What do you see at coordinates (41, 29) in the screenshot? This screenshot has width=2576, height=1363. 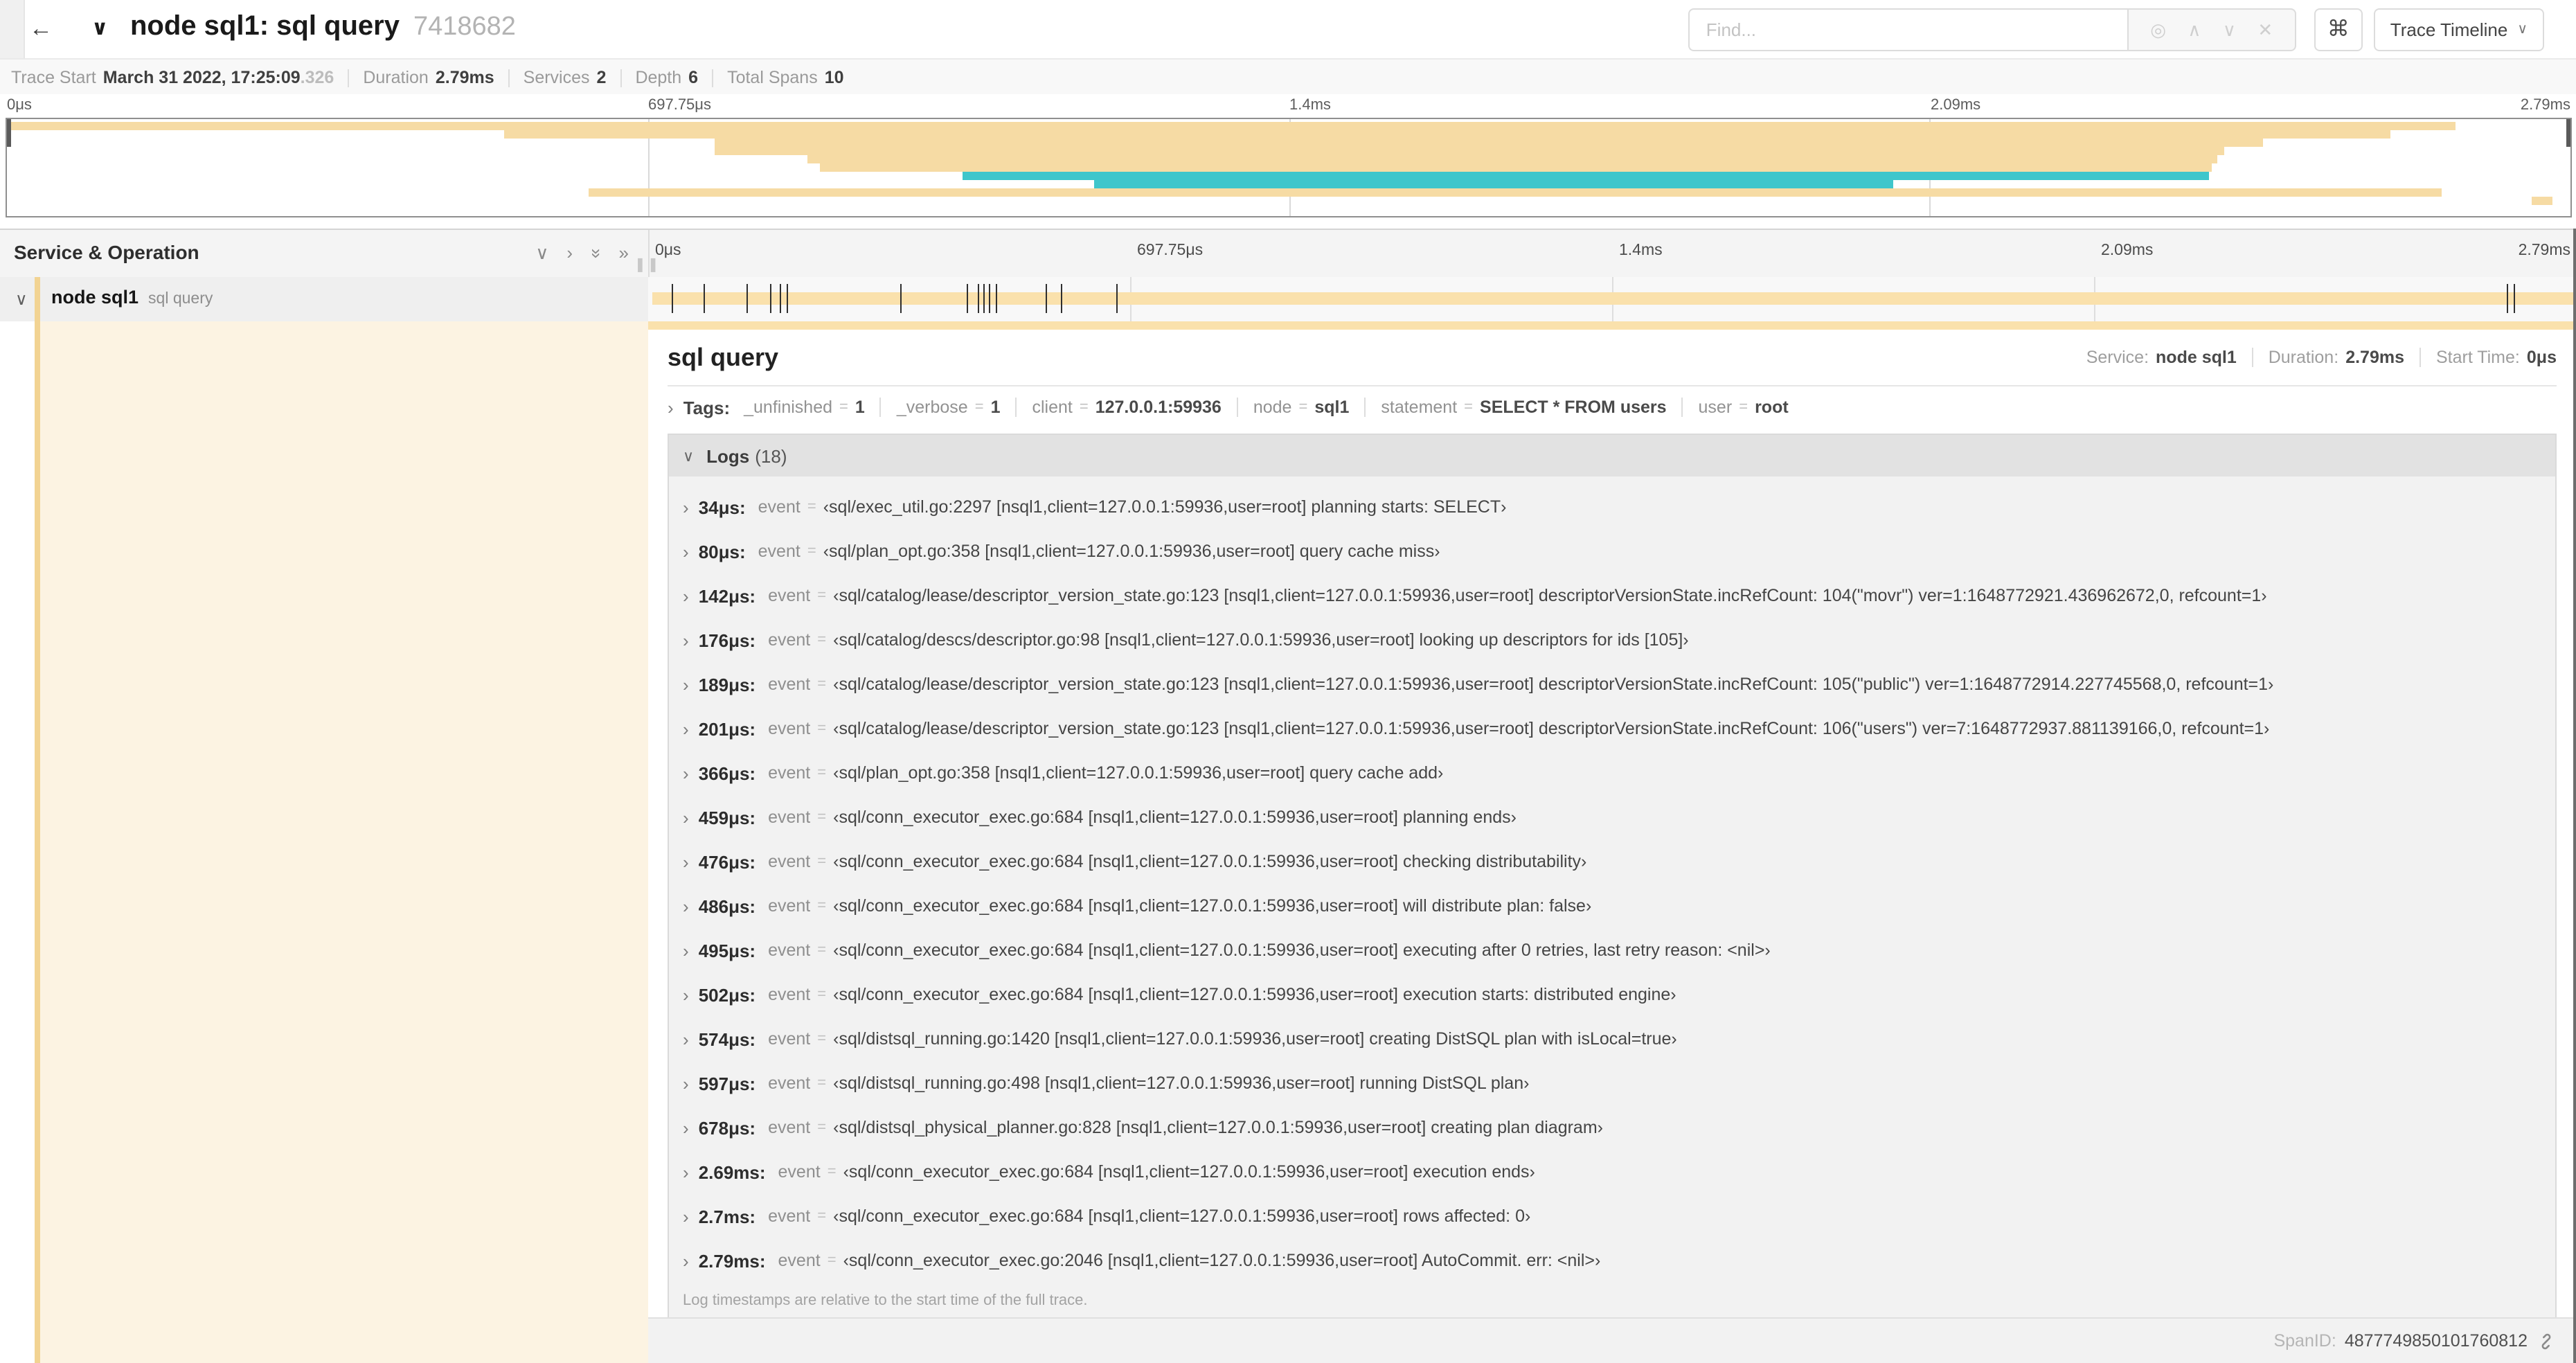 I see `back-icon: ←` at bounding box center [41, 29].